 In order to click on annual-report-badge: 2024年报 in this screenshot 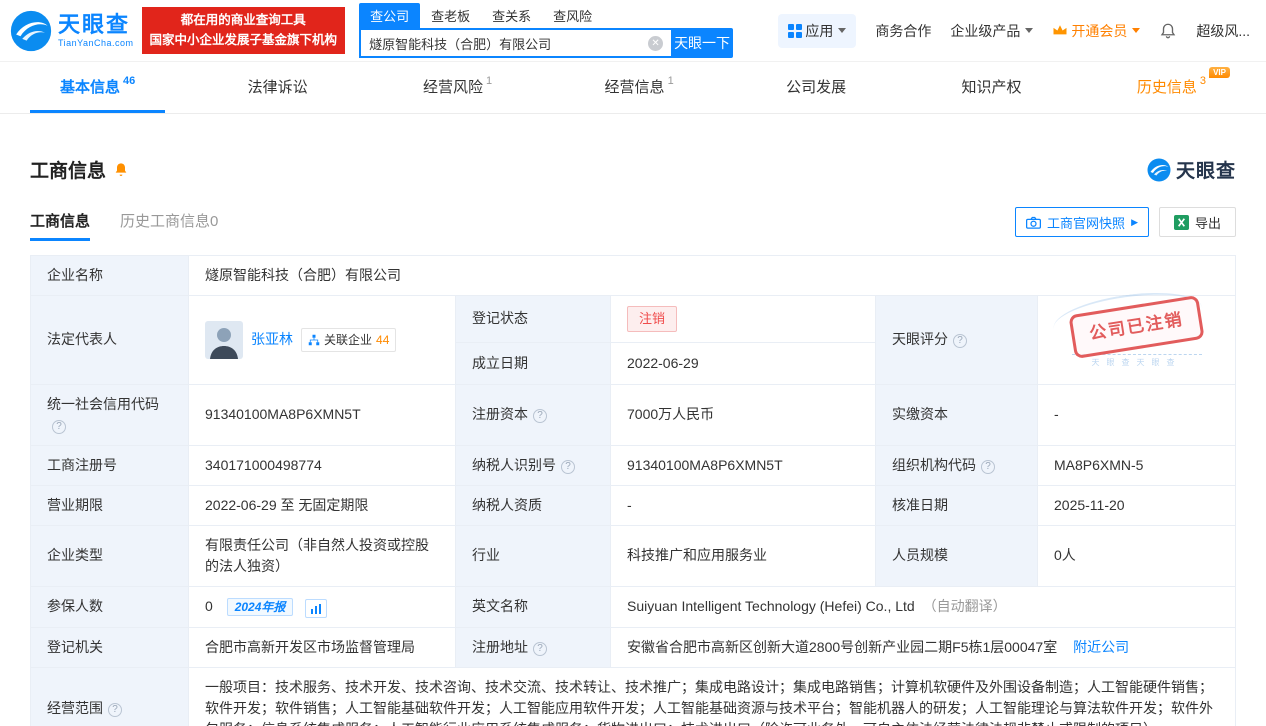, I will do `click(260, 606)`.